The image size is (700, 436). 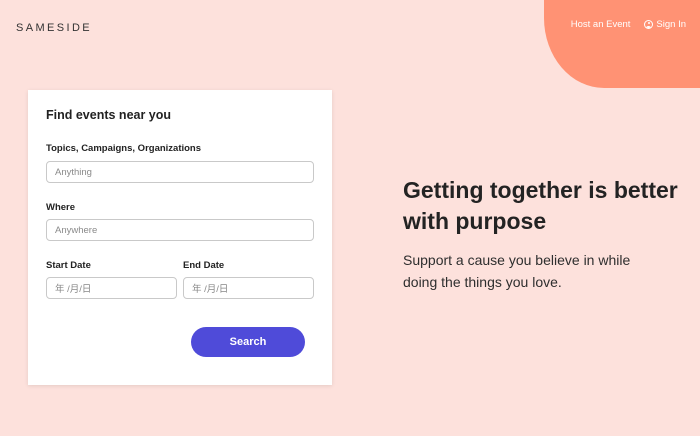 I want to click on topics-label: Topics, Campaigns, Organizations, so click(x=124, y=148).